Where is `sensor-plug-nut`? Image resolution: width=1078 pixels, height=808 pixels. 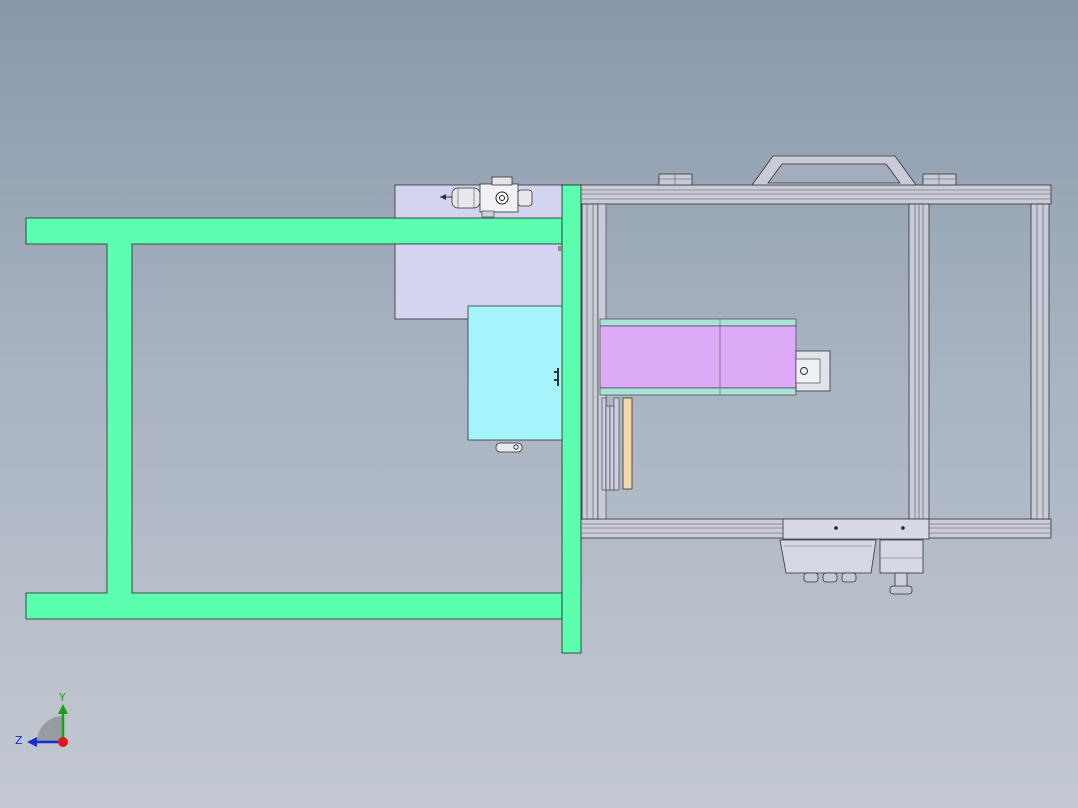
sensor-plug-nut is located at coordinates (901, 590).